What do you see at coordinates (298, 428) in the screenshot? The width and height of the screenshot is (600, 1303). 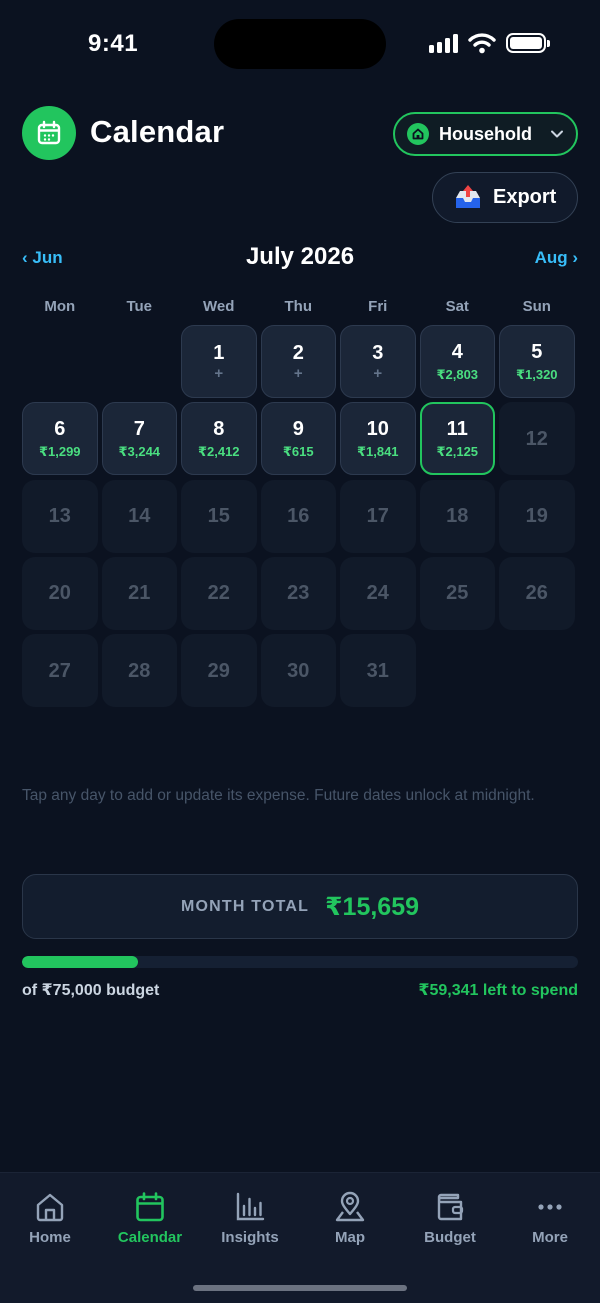 I see `day-number: 9` at bounding box center [298, 428].